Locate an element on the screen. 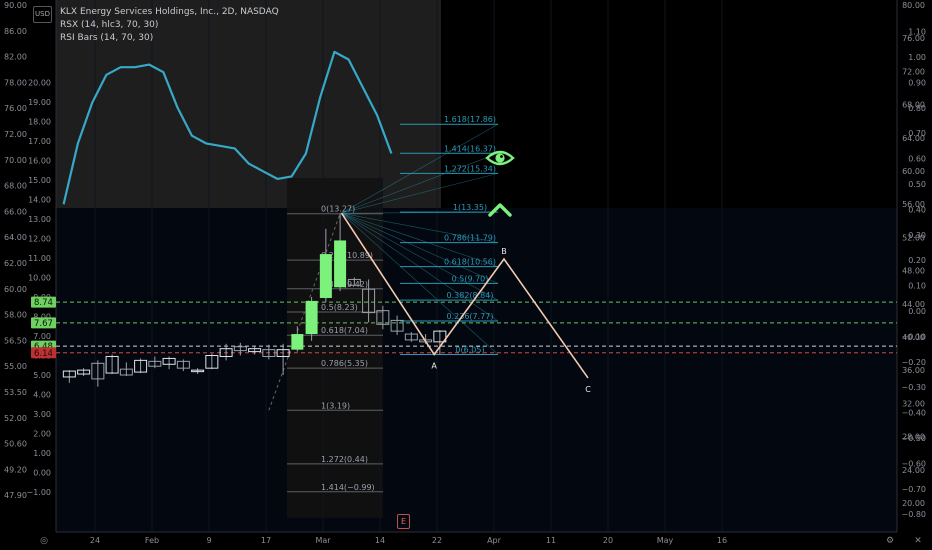  right-outer-tick-label: 72.00 is located at coordinates (913, 71).